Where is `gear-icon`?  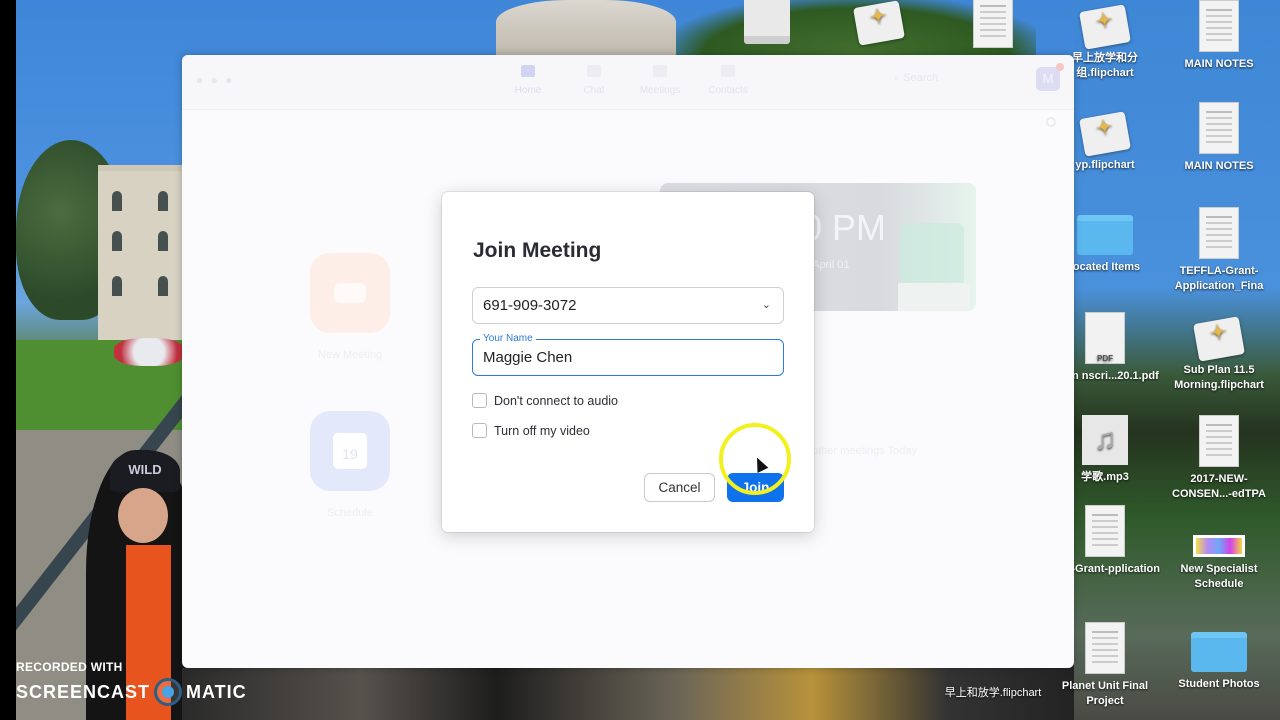 gear-icon is located at coordinates (1051, 122).